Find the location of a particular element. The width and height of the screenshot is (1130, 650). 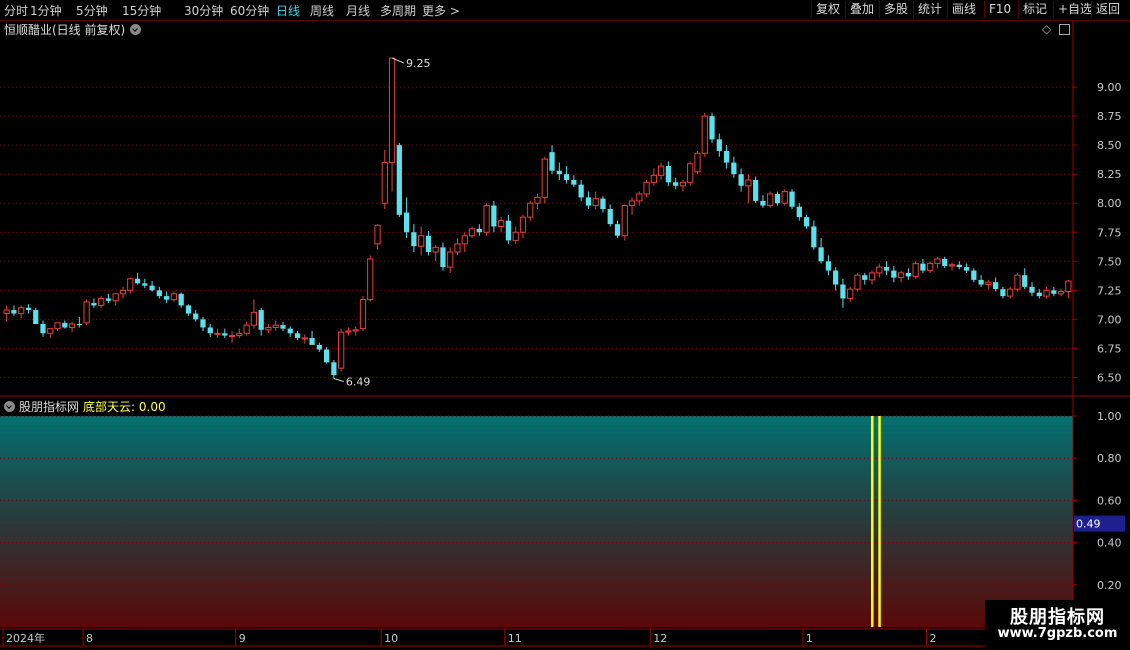

y-tick-label: 6.75 is located at coordinates (1109, 348).